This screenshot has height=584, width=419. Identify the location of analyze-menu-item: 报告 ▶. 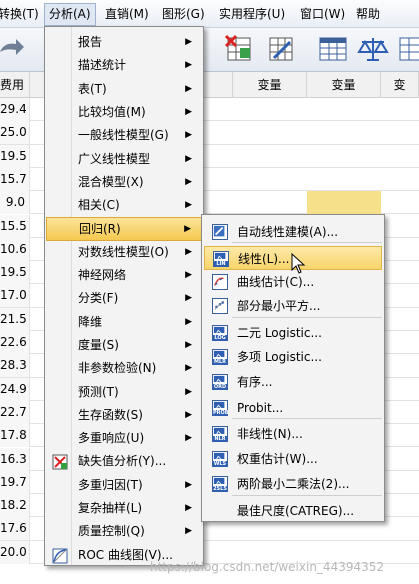
(124, 42).